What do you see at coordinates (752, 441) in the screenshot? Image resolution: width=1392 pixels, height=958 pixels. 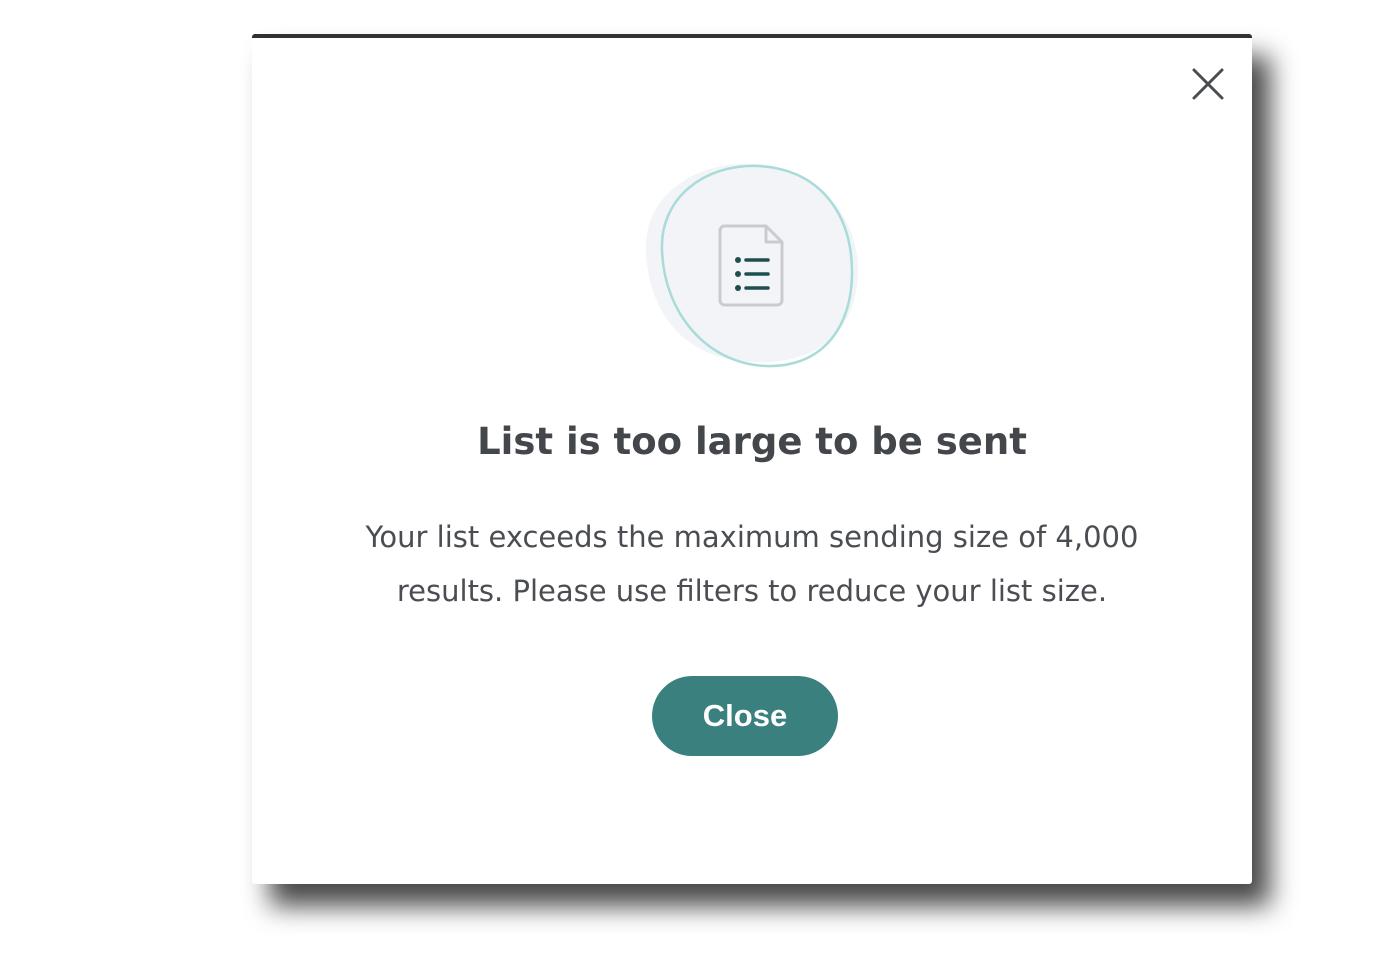 I see `dialog-title: List is too large to be sent` at bounding box center [752, 441].